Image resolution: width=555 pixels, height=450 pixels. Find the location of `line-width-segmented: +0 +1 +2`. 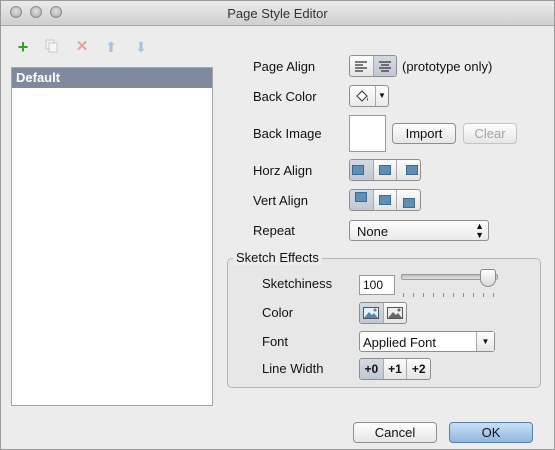

line-width-segmented: +0 +1 +2 is located at coordinates (395, 369).